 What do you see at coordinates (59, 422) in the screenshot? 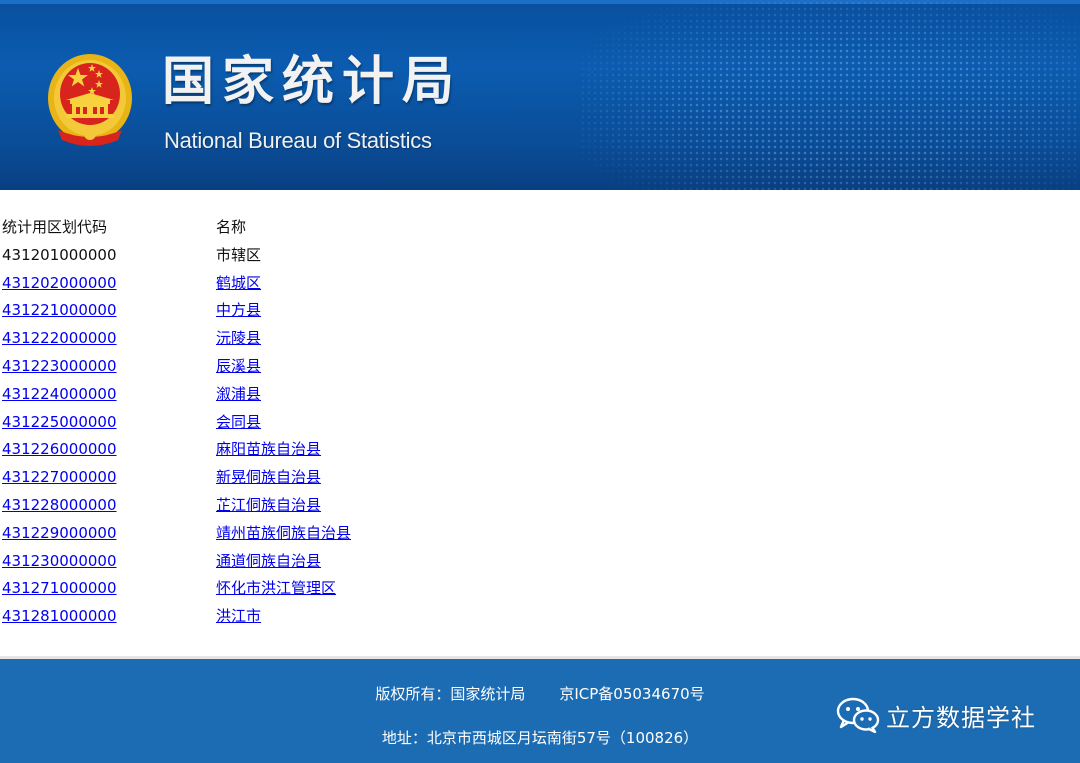
I see `region-code-link: 431225000000` at bounding box center [59, 422].